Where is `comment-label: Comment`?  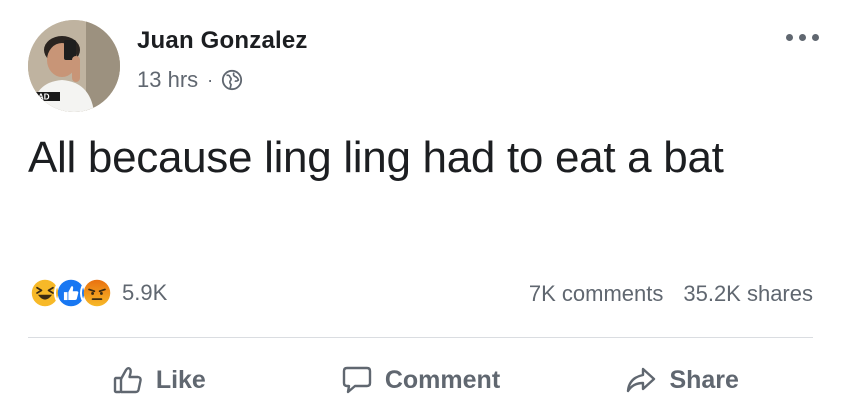 comment-label: Comment is located at coordinates (442, 379).